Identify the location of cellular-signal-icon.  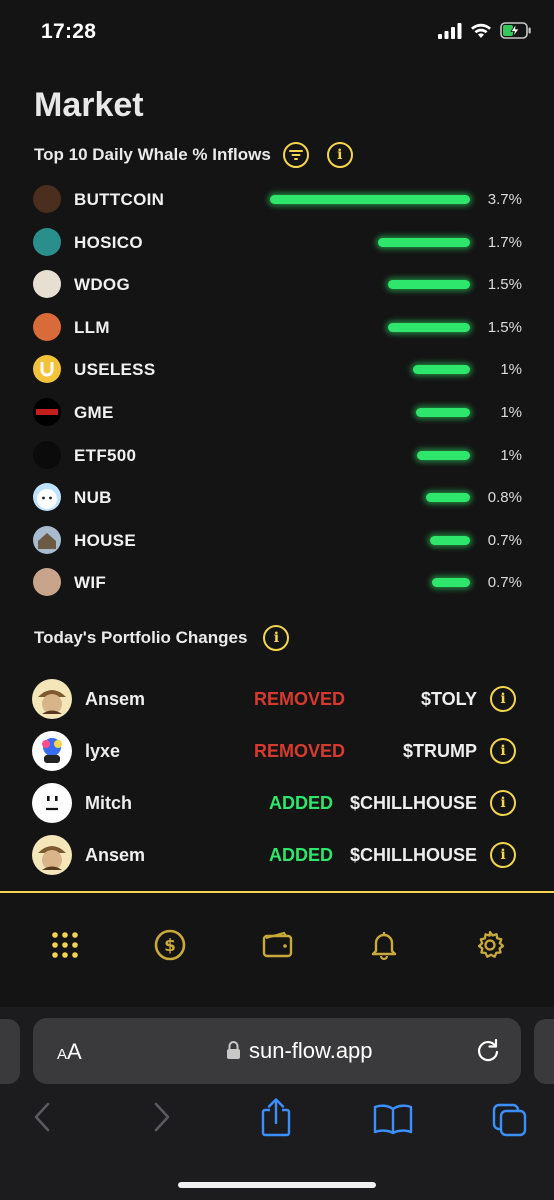
(450, 30).